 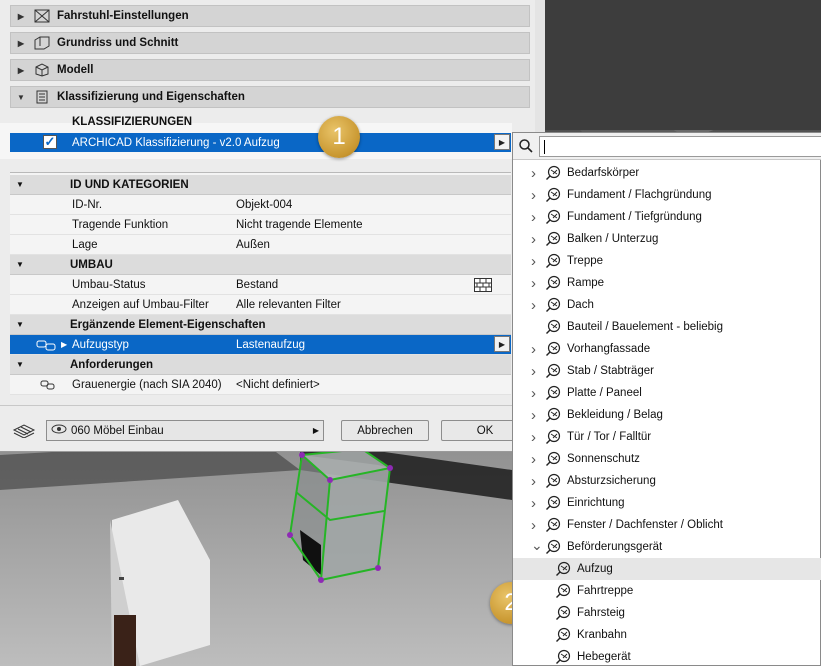 I want to click on tree-item: › Rampe, so click(x=667, y=283).